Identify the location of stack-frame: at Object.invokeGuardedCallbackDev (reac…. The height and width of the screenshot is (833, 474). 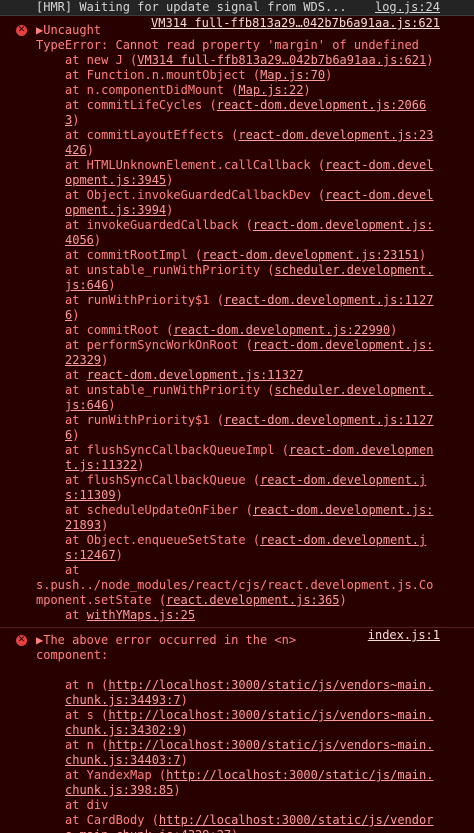
(238, 203).